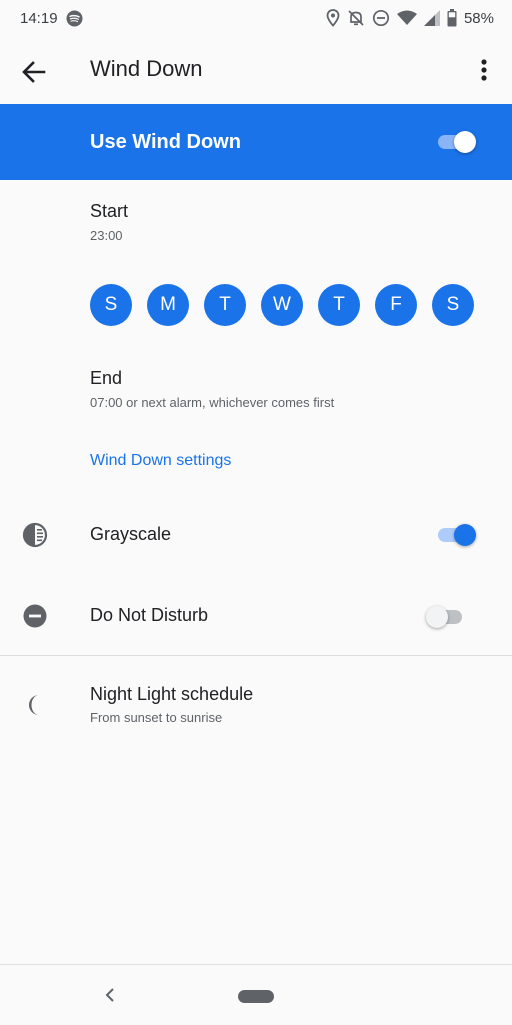  Describe the element at coordinates (225, 305) in the screenshot. I see `day-button-tuesday: T` at that location.